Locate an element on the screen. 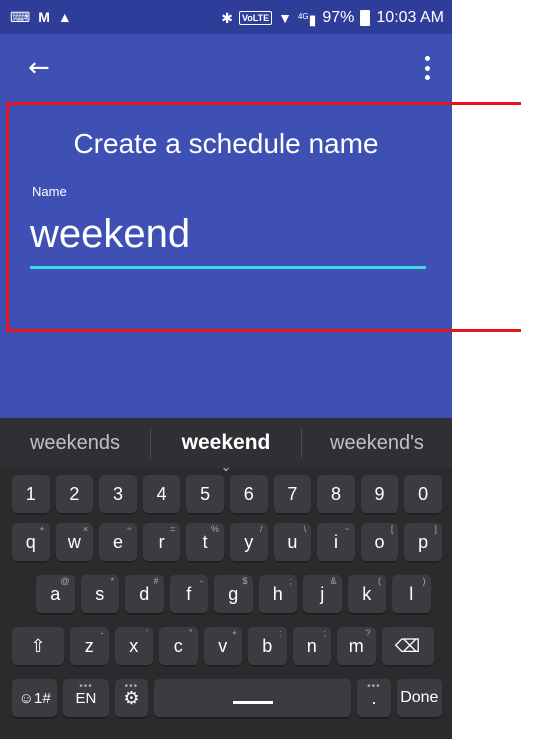 This screenshot has height=739, width=534. key-label: g is located at coordinates (233, 593).